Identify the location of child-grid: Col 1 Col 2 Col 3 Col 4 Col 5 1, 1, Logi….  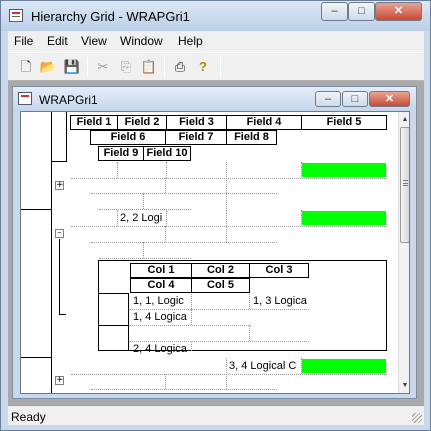
(242, 307).